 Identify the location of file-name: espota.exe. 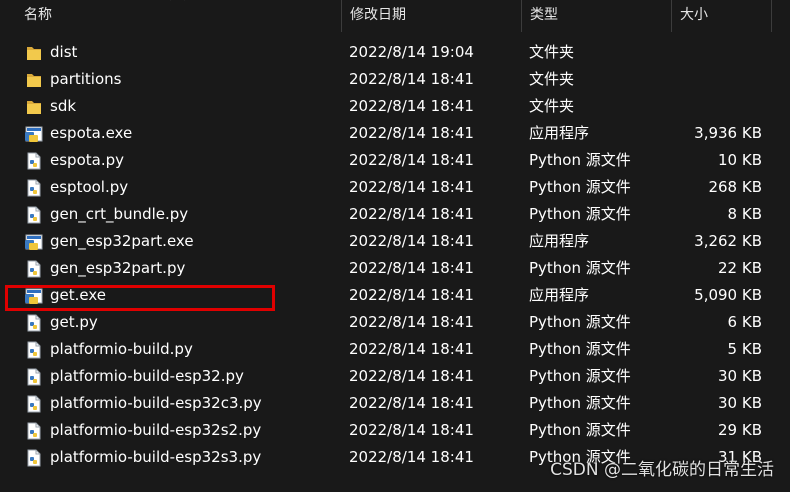
(91, 133).